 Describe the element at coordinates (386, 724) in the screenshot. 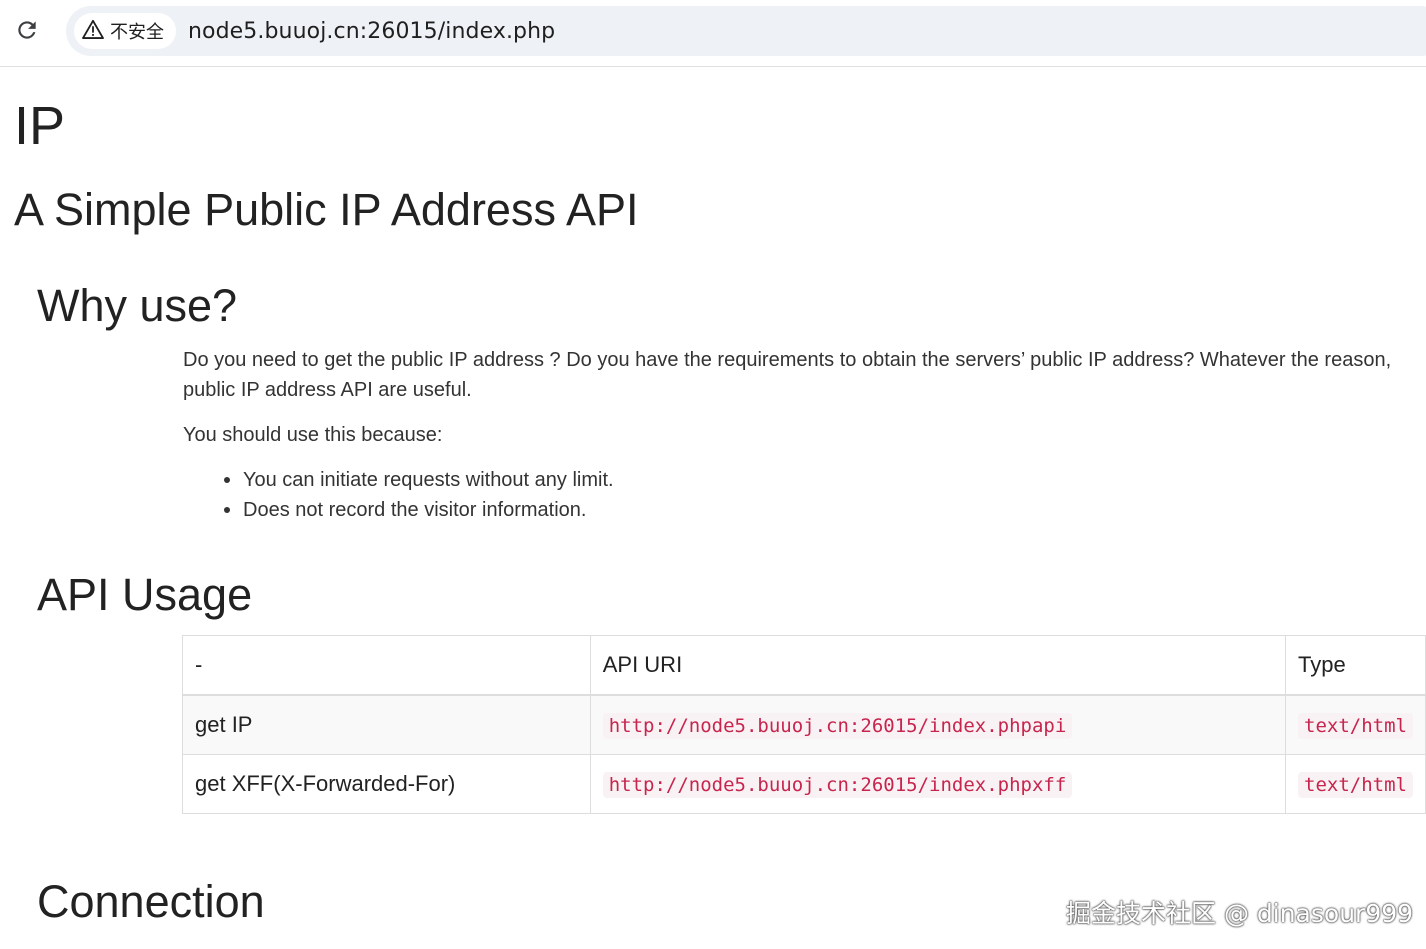

I see `api-name-cell: get IP` at that location.